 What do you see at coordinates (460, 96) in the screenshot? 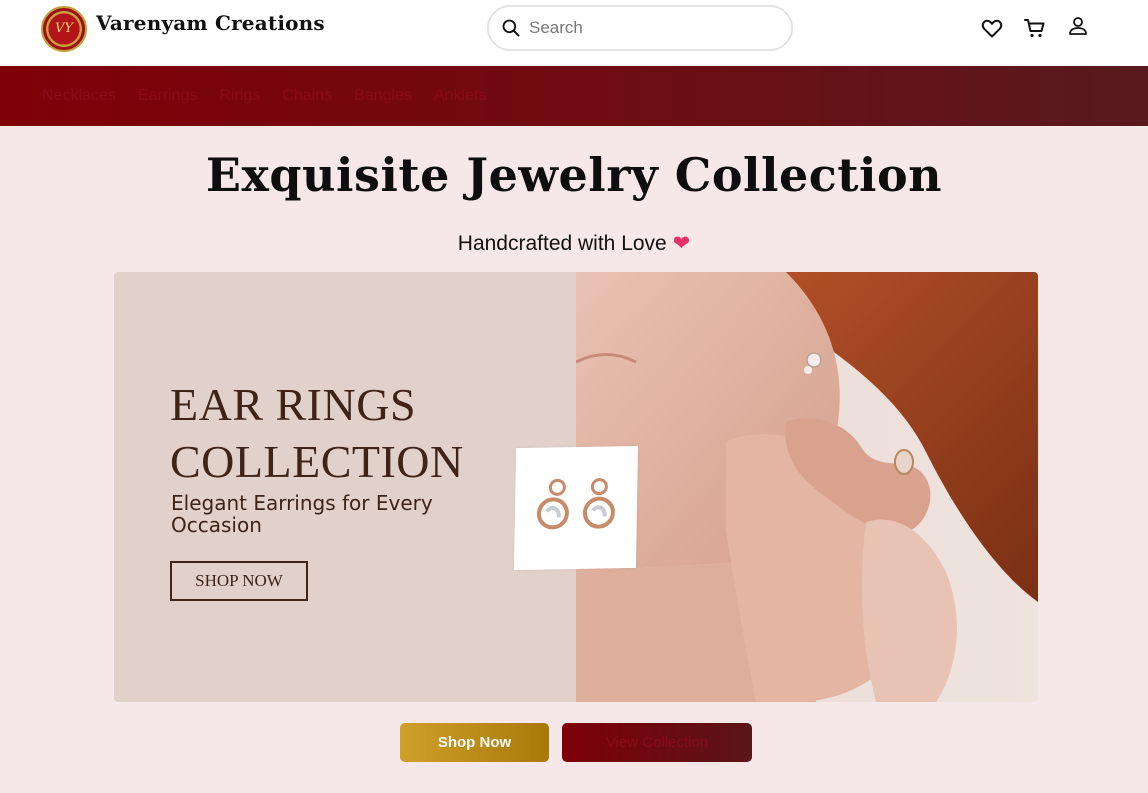
I see `nav-item-anklets: Anklets` at bounding box center [460, 96].